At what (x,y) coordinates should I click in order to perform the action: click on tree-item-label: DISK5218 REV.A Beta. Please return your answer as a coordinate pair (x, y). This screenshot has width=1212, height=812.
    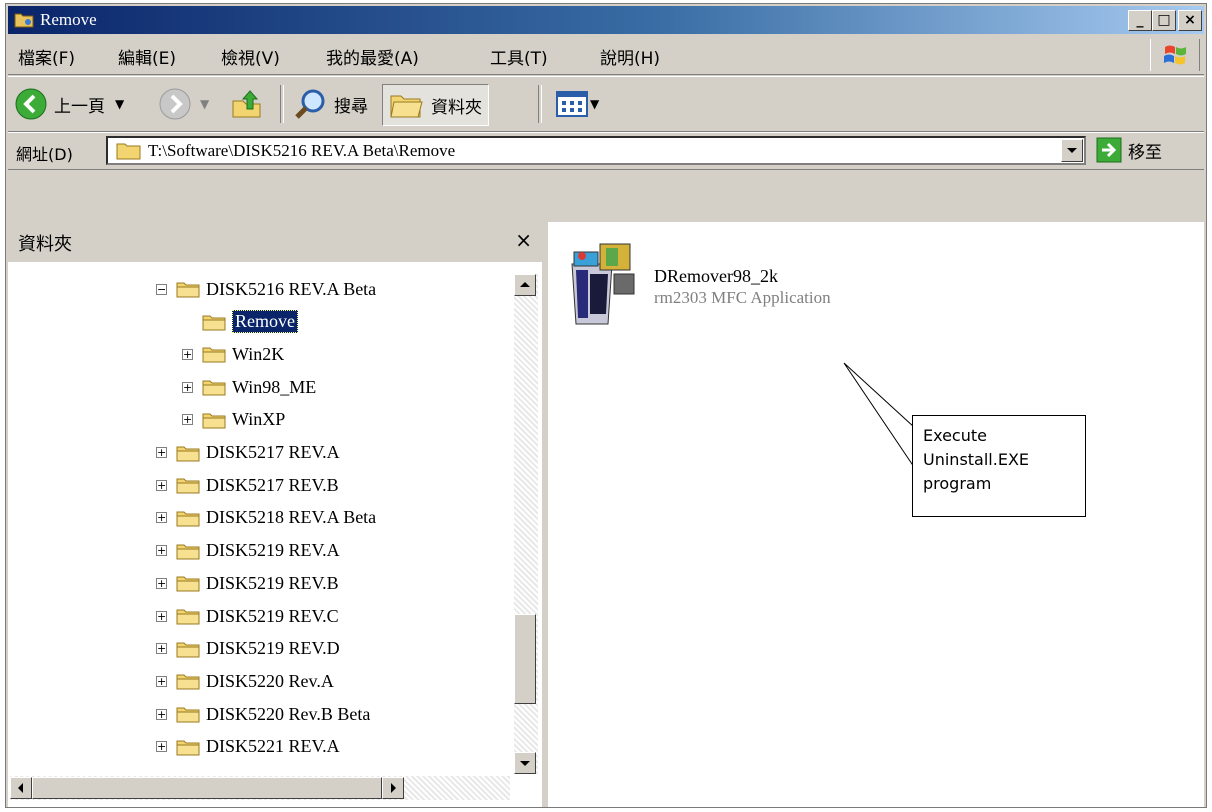
    Looking at the image, I should click on (291, 517).